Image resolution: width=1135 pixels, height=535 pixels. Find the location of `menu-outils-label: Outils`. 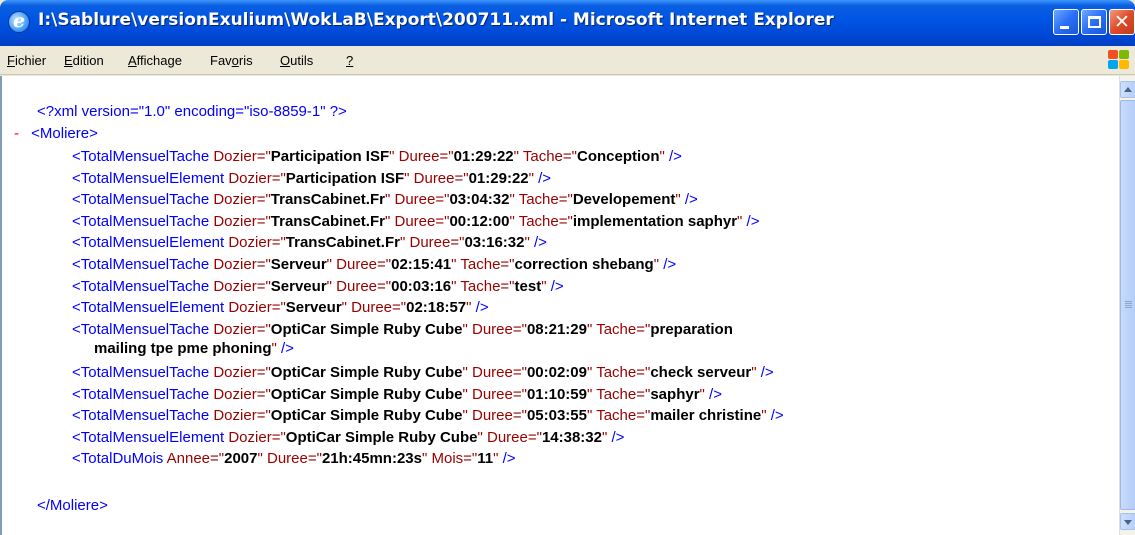

menu-outils-label: Outils is located at coordinates (297, 60).